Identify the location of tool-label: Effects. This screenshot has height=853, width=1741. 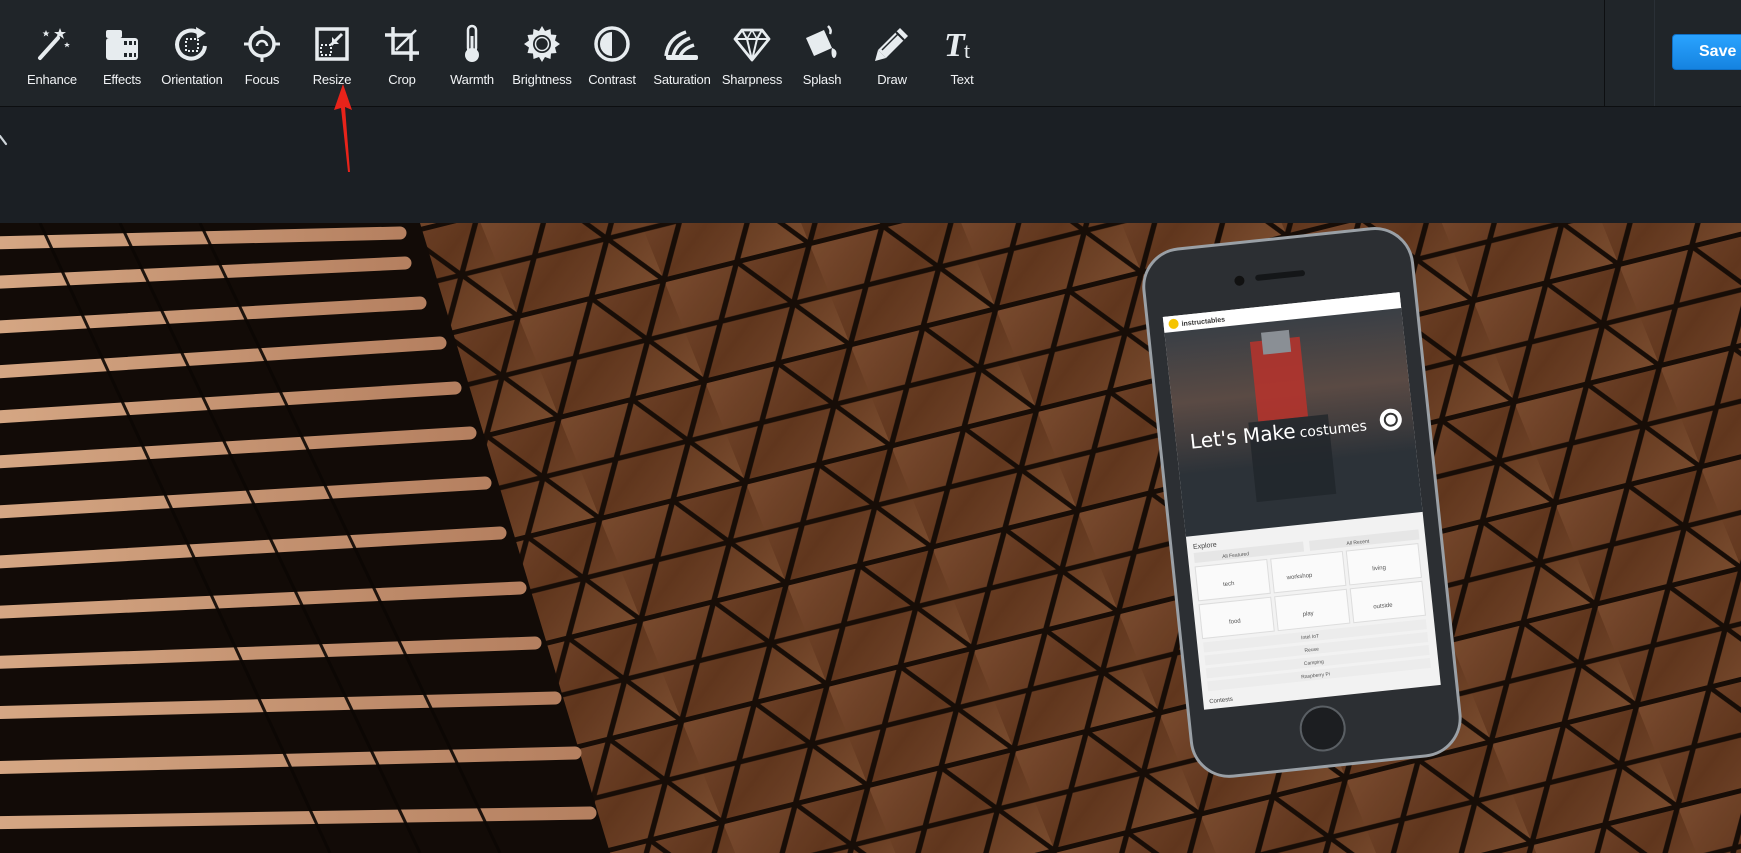
(122, 79).